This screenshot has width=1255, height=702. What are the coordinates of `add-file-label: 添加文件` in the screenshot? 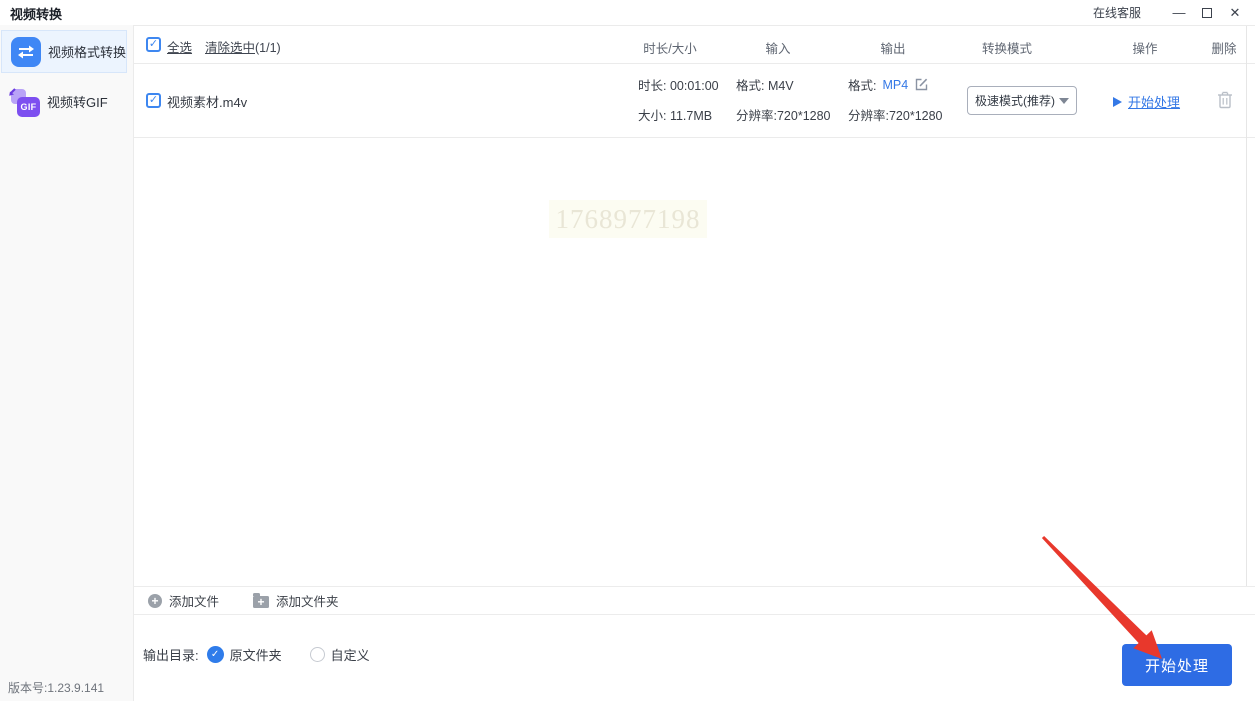 It's located at (194, 602).